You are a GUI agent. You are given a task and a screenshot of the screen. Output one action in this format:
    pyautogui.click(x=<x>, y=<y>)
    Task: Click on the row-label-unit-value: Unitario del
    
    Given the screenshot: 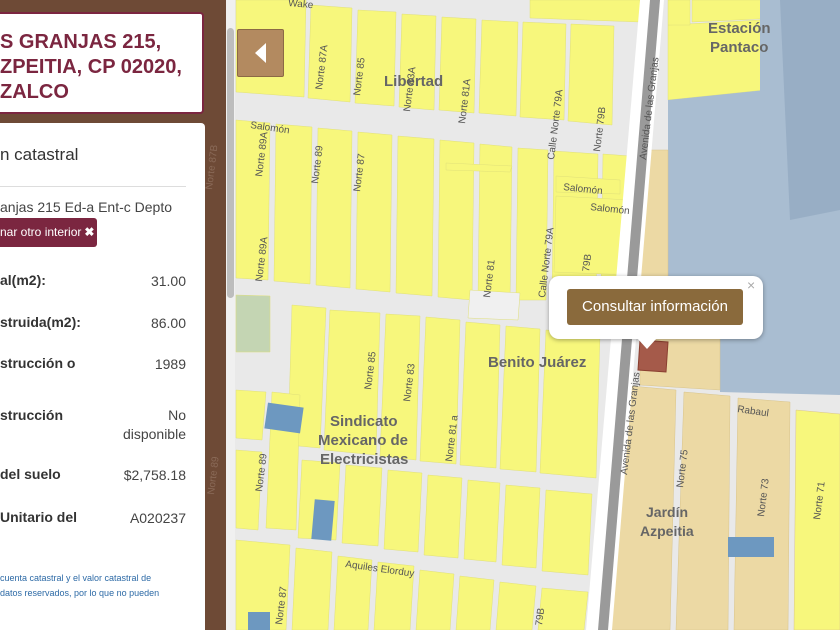 What is the action you would take?
    pyautogui.click(x=39, y=517)
    